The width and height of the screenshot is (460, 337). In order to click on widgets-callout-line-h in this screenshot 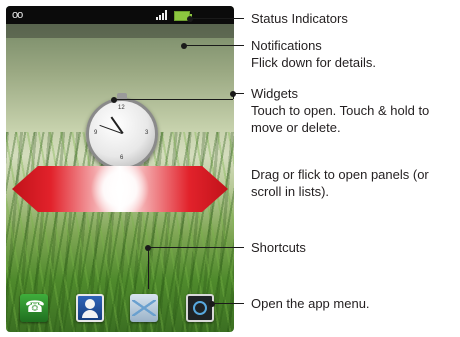, I will do `click(237, 93)`.